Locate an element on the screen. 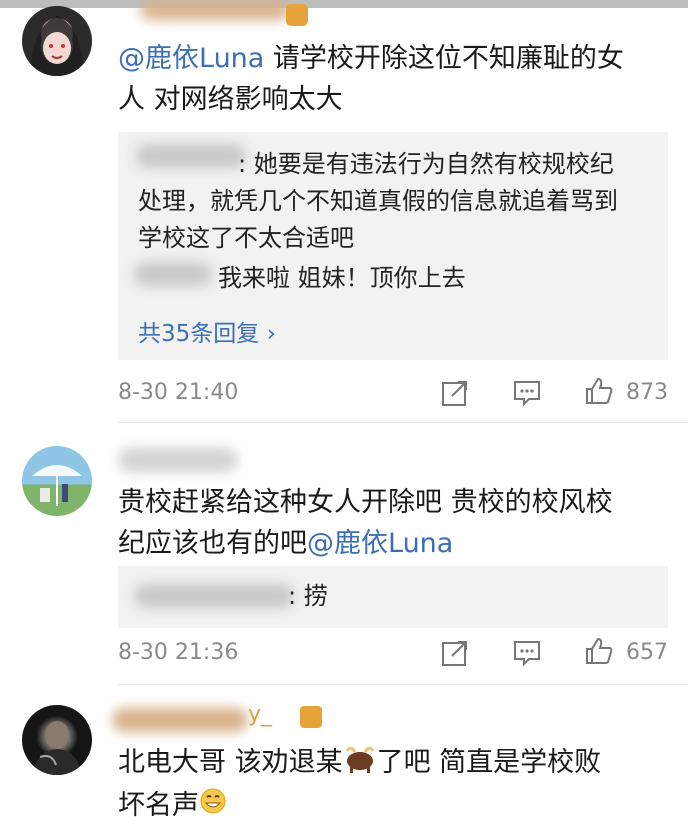 The height and width of the screenshot is (837, 688). grin-emoji-icon is located at coordinates (213, 806).